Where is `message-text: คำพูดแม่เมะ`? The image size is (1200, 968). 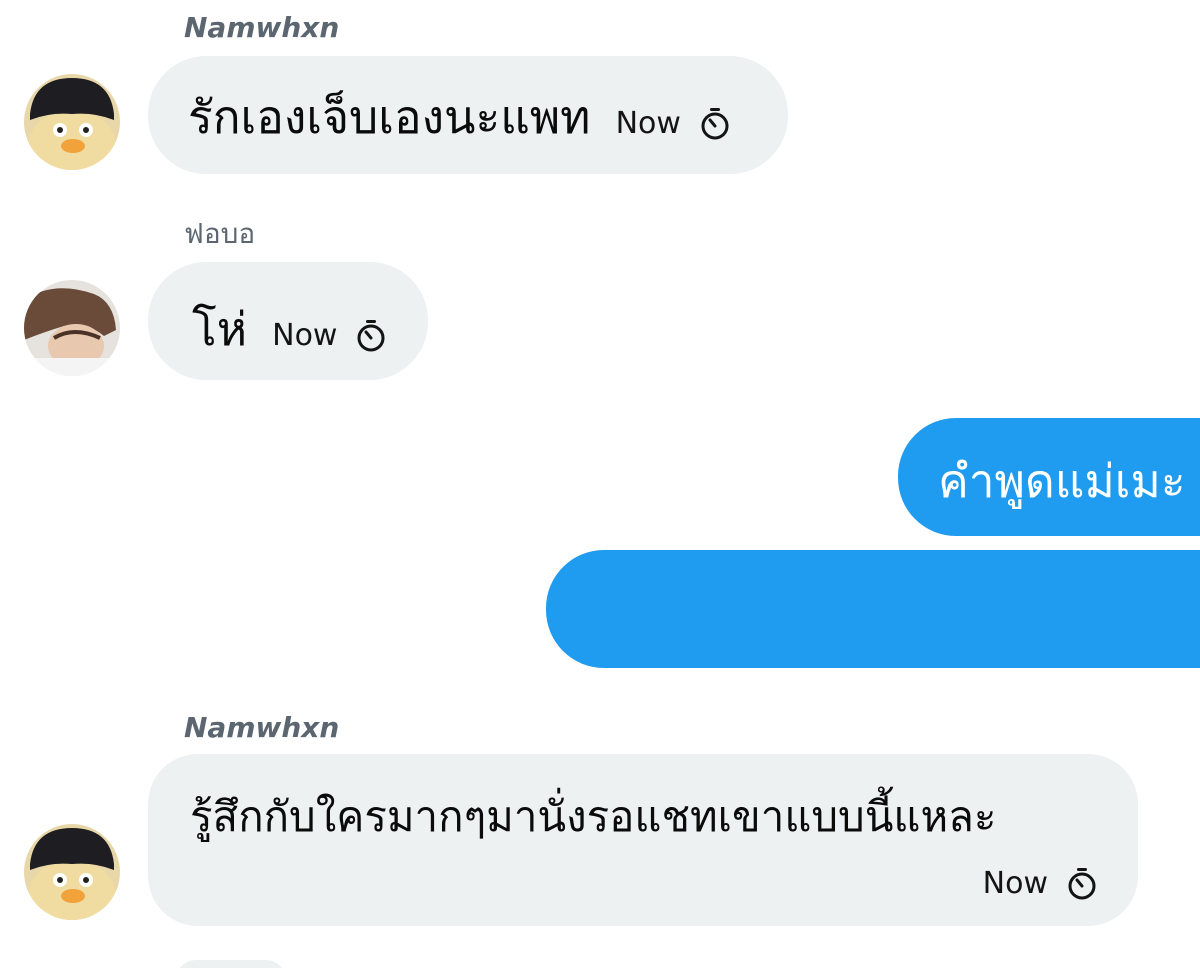 message-text: คำพูดแม่เมะ is located at coordinates (1062, 481).